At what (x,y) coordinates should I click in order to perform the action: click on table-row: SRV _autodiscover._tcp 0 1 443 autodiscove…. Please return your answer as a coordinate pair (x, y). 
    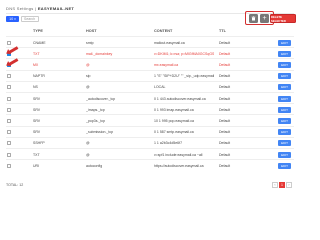
    Looking at the image, I should click on (150, 98).